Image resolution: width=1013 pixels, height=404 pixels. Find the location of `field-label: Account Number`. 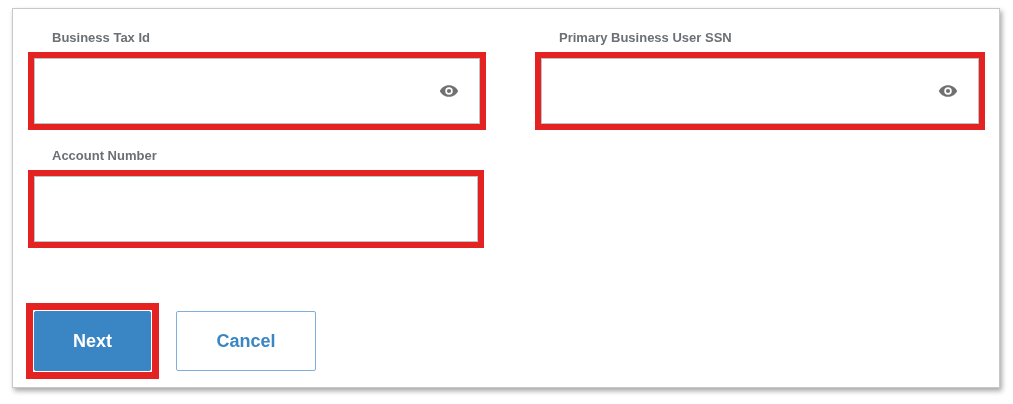

field-label: Account Number is located at coordinates (105, 156).